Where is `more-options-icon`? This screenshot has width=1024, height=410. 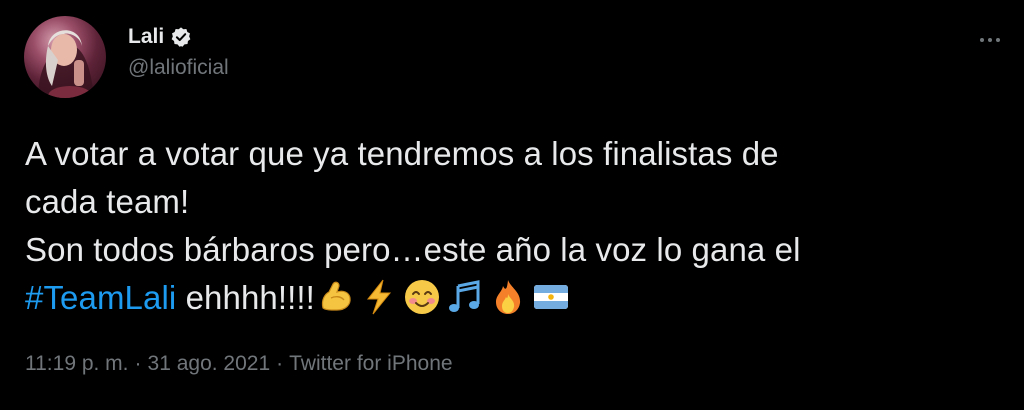 more-options-icon is located at coordinates (990, 40).